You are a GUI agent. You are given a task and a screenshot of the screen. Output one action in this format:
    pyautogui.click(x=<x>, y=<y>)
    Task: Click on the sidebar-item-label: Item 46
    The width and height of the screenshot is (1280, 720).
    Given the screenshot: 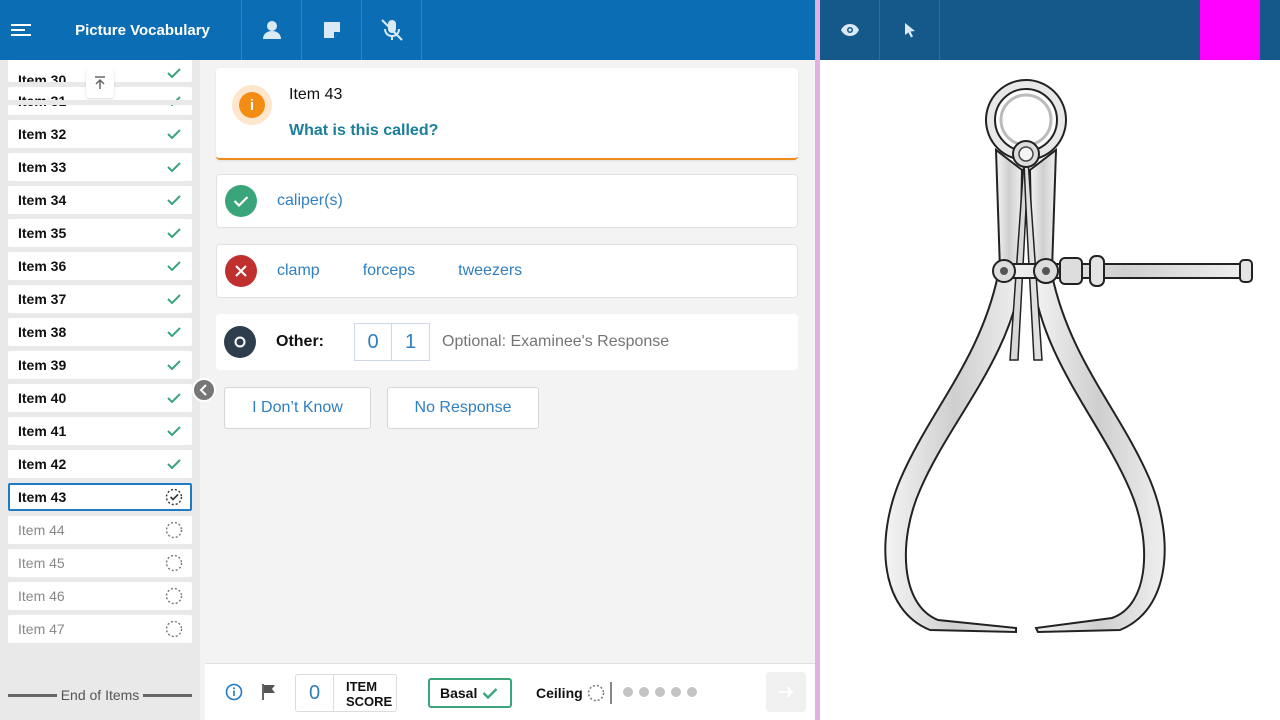 What is the action you would take?
    pyautogui.click(x=41, y=596)
    